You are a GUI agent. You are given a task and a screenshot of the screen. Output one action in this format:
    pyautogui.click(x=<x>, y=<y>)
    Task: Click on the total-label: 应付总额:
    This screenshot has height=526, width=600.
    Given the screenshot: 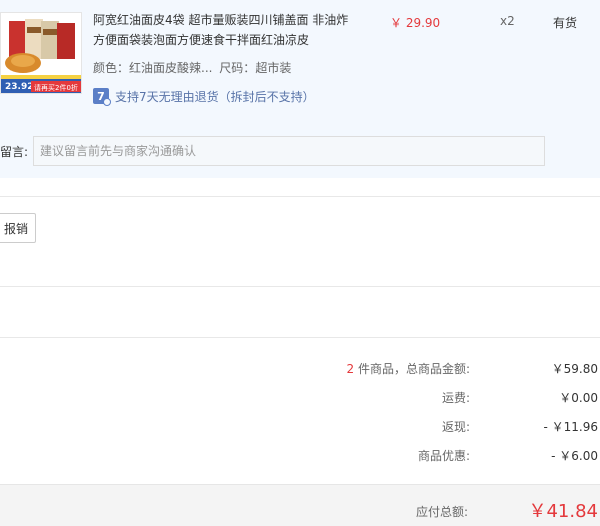 What is the action you would take?
    pyautogui.click(x=441, y=512)
    